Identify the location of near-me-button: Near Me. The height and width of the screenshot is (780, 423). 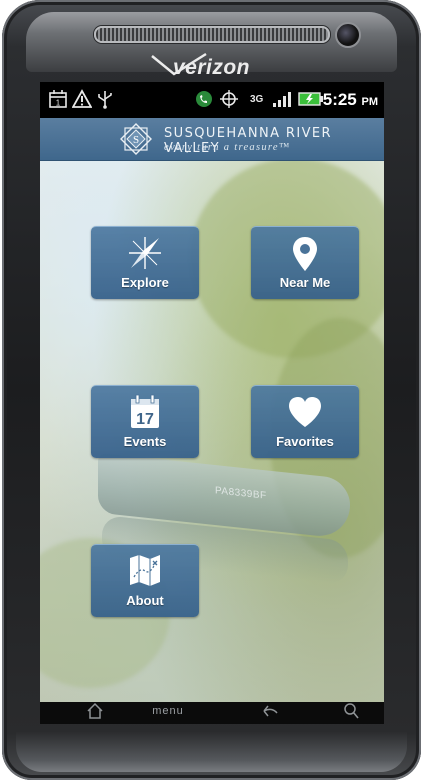
(305, 262).